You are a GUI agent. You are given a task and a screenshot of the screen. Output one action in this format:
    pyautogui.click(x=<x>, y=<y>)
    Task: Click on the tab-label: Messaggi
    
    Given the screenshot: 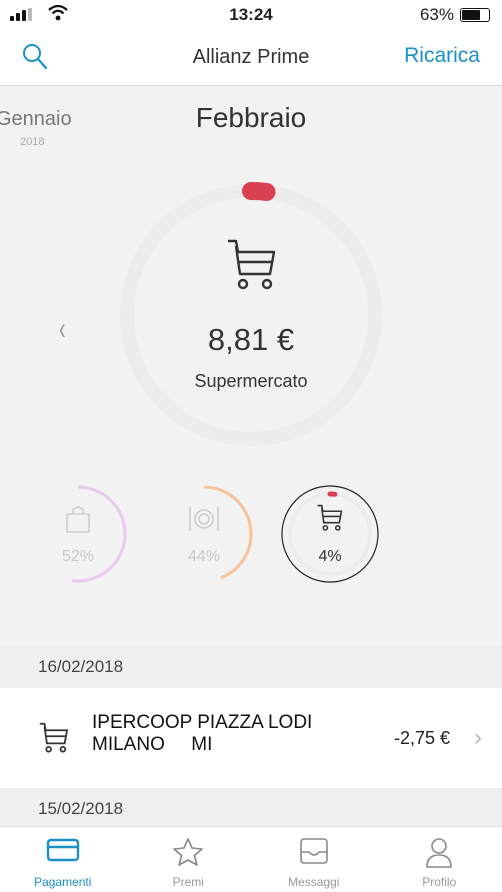 What is the action you would take?
    pyautogui.click(x=314, y=882)
    